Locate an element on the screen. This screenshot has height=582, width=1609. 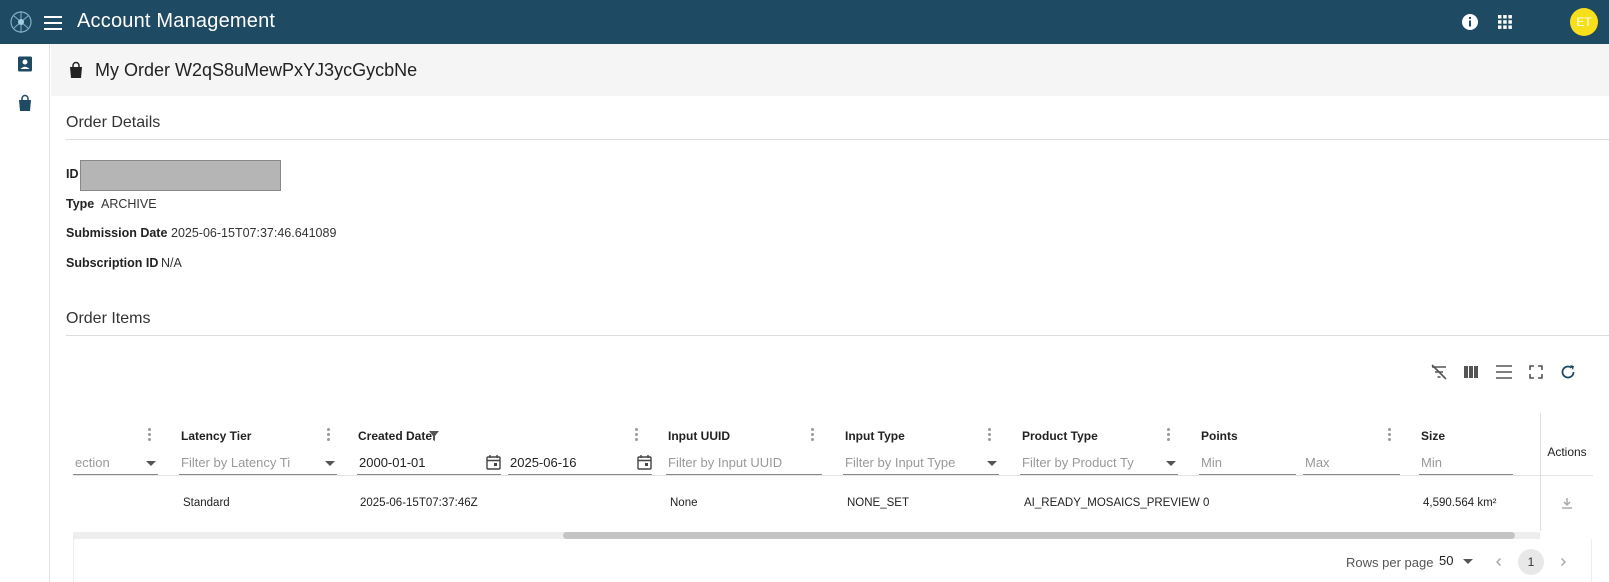
side-navigation is located at coordinates (25, 313).